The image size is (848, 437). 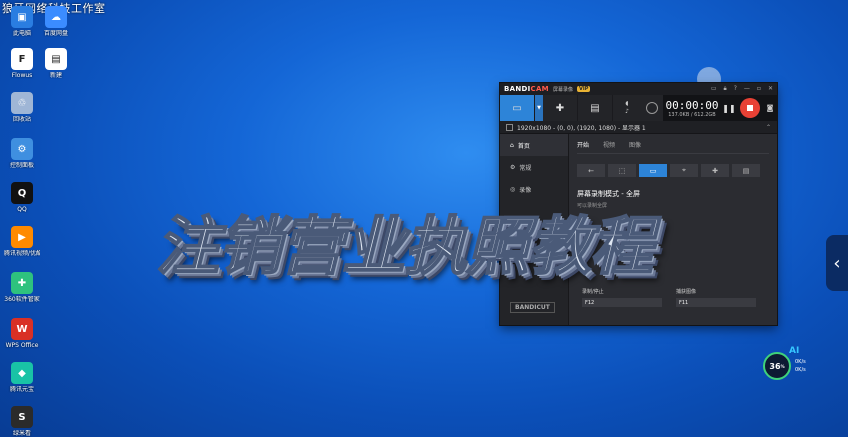 What do you see at coordinates (21, 433) in the screenshot?
I see `desktop-icon-label: 绿米看` at bounding box center [21, 433].